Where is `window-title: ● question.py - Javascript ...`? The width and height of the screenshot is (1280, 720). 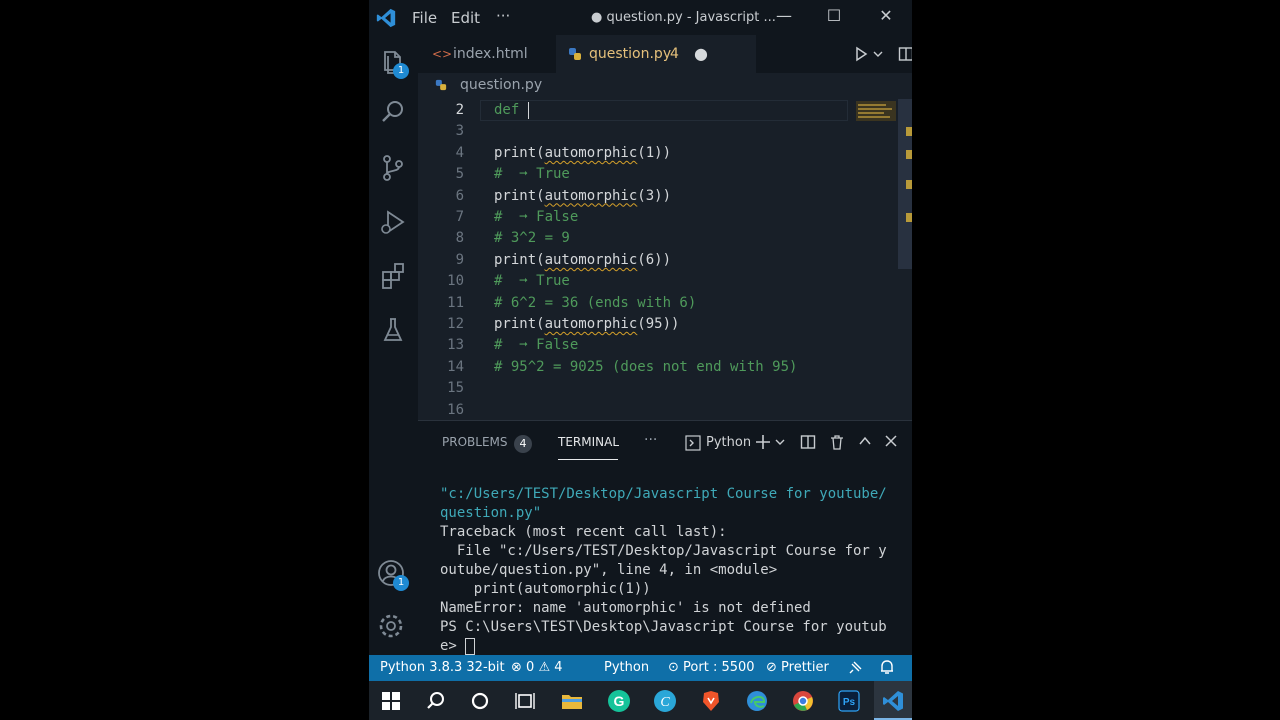 window-title: ● question.py - Javascript ... is located at coordinates (683, 17).